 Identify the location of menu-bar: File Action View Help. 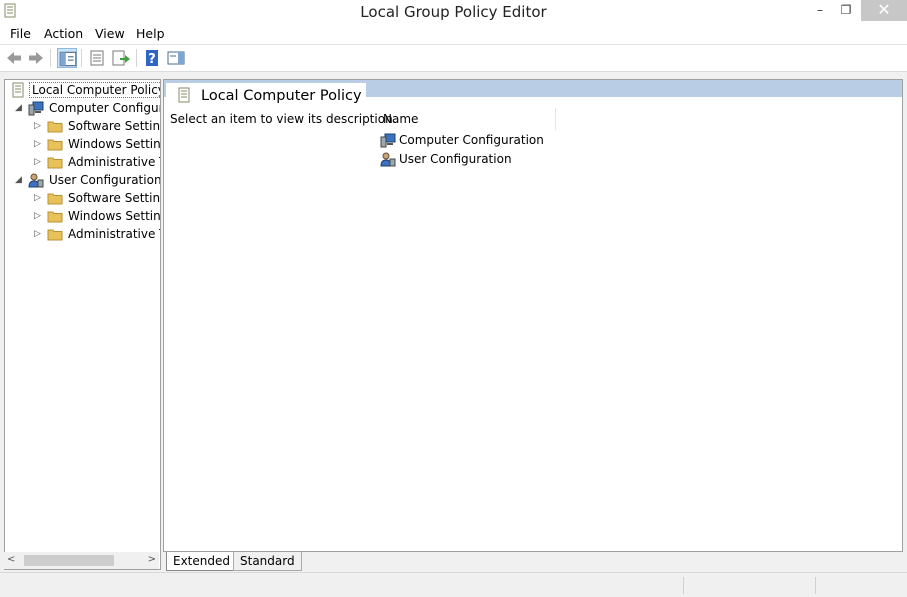
(453, 34).